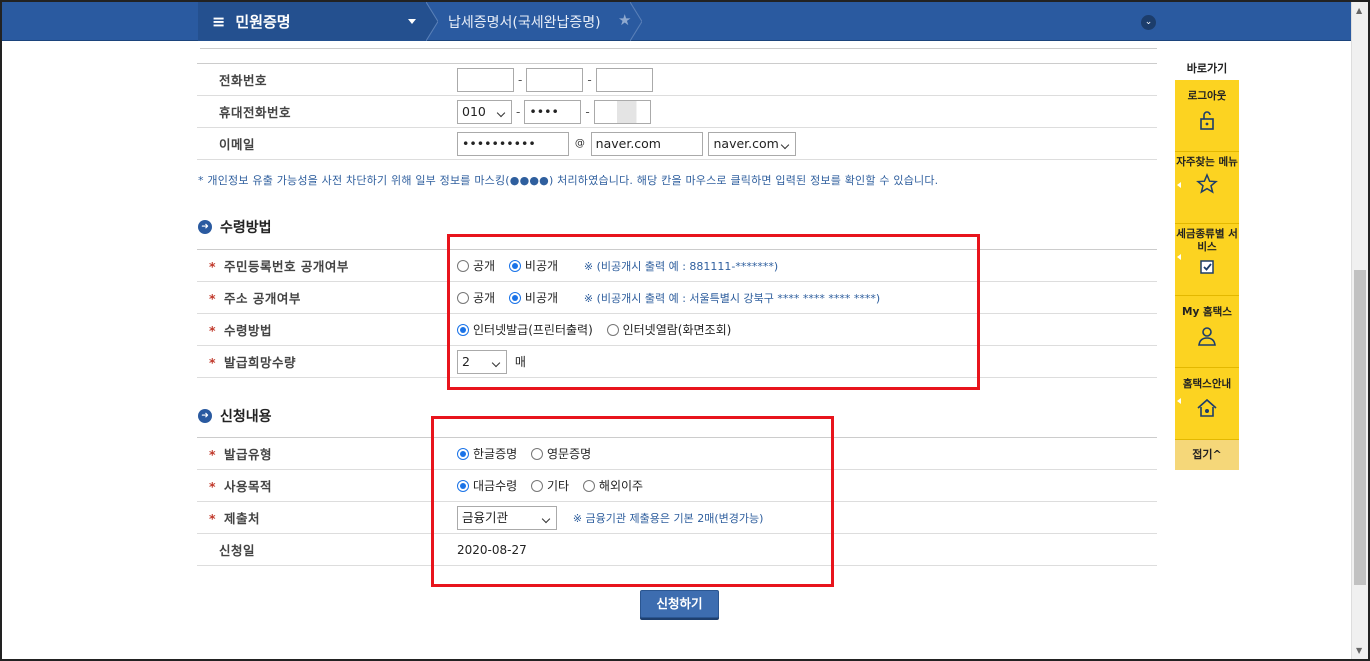  What do you see at coordinates (322, 111) in the screenshot?
I see `mobile-label: 휴대전화번호` at bounding box center [322, 111].